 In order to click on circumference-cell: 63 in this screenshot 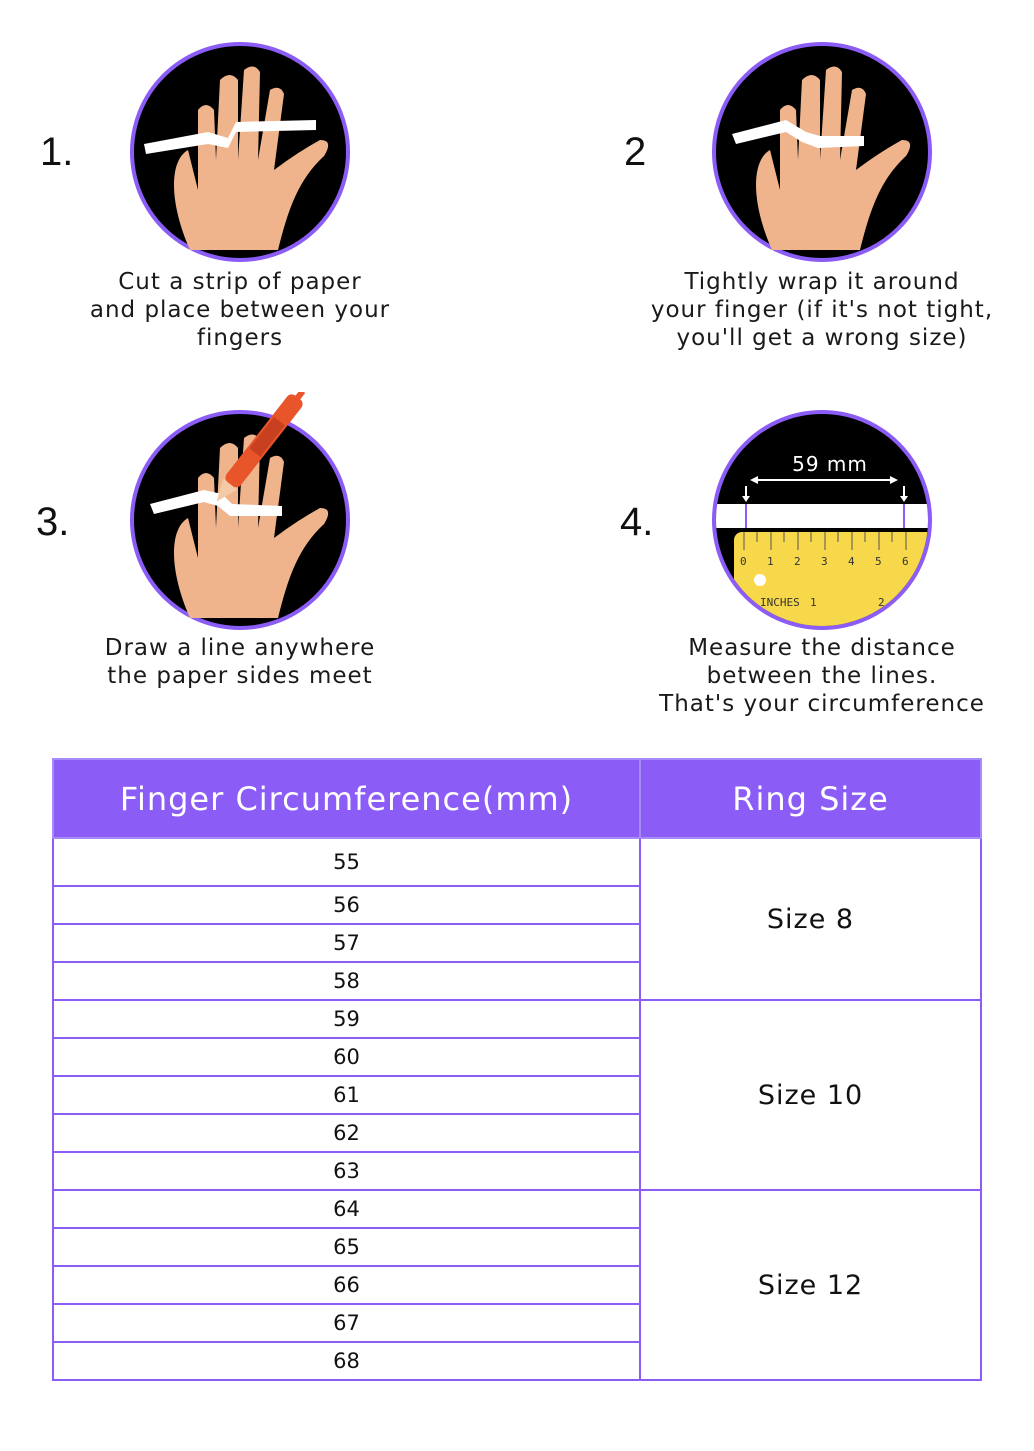, I will do `click(346, 1171)`.